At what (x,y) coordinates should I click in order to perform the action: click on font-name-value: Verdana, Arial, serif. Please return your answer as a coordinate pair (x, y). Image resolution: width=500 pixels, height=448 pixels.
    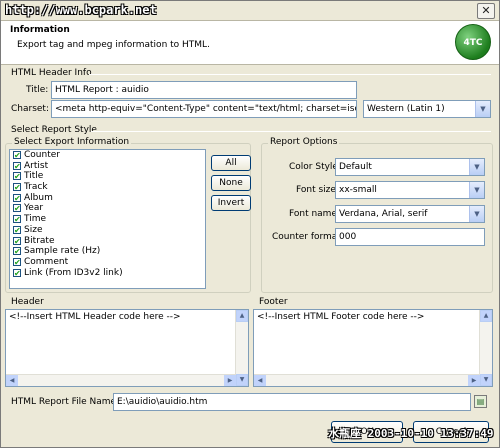
    Looking at the image, I should click on (383, 214).